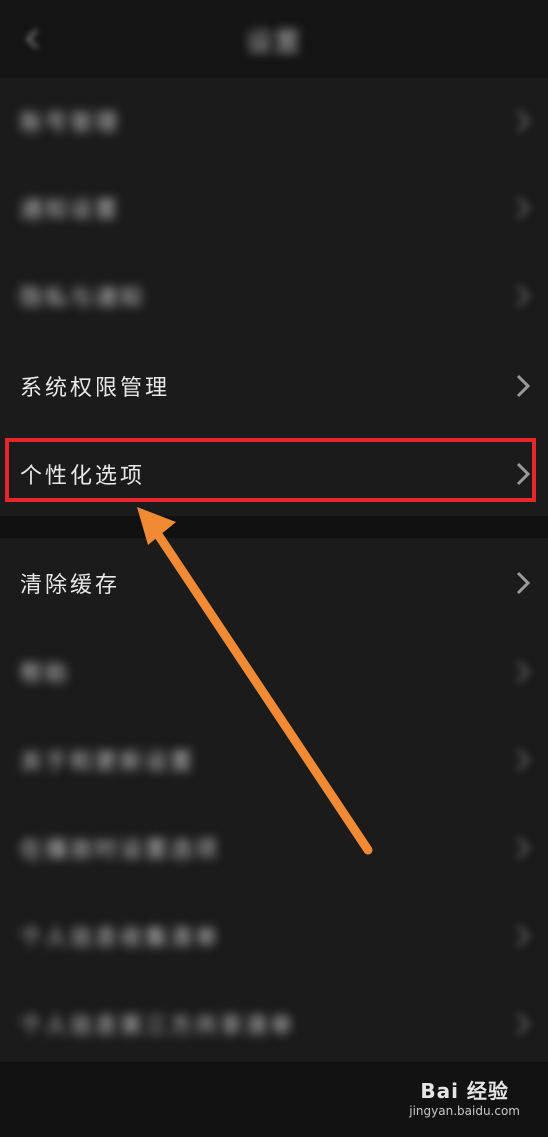 The width and height of the screenshot is (548, 1137). I want to click on pointer-arrow, so click(255, 681).